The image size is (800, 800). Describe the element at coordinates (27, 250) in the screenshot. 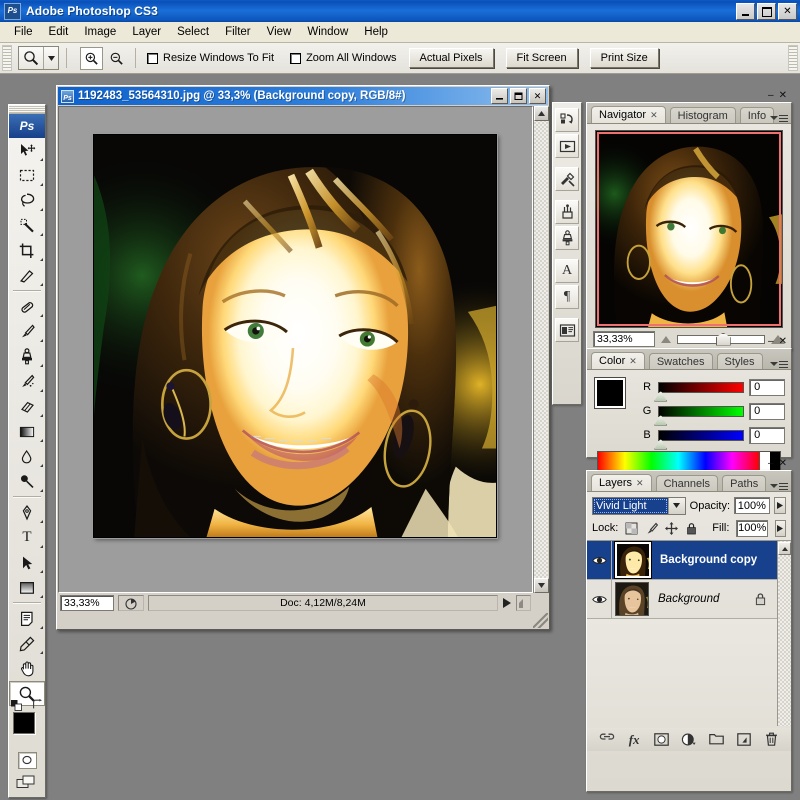

I see `tool-crop` at that location.